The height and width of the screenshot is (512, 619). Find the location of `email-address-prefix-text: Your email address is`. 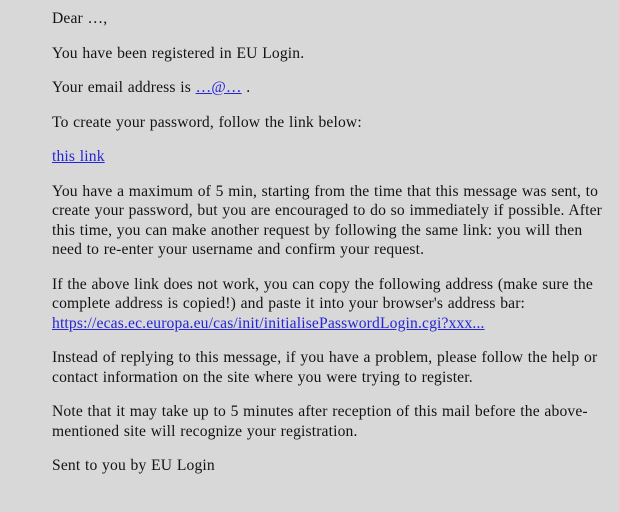

email-address-prefix-text: Your email address is is located at coordinates (124, 87).